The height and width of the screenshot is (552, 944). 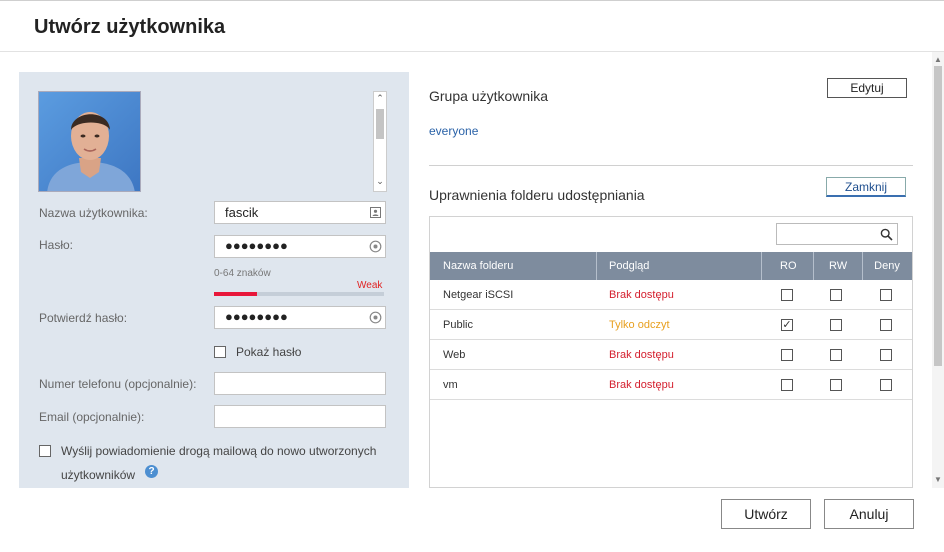 I want to click on ro-checkbox: ✓, so click(x=787, y=325).